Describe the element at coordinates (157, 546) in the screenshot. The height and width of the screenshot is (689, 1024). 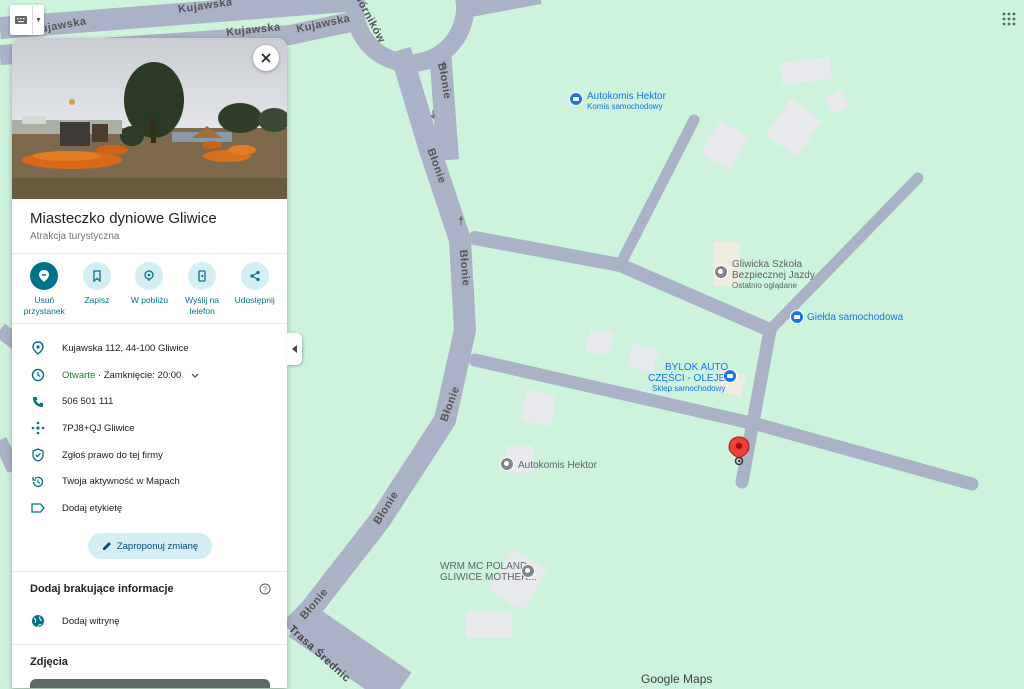
I see `suggest-edit-label: Zaproponuj zmianę` at that location.